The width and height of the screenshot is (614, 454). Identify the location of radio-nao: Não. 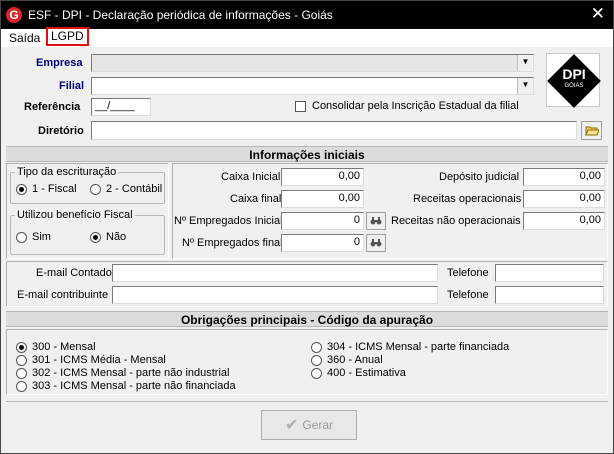
(108, 237).